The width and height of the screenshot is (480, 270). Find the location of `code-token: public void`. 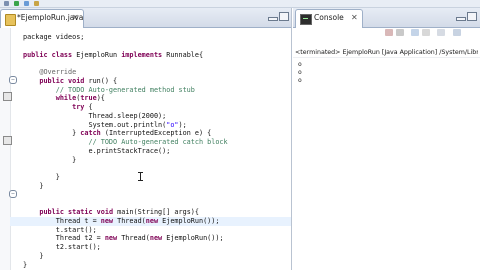

code-token: public void is located at coordinates (62, 80).